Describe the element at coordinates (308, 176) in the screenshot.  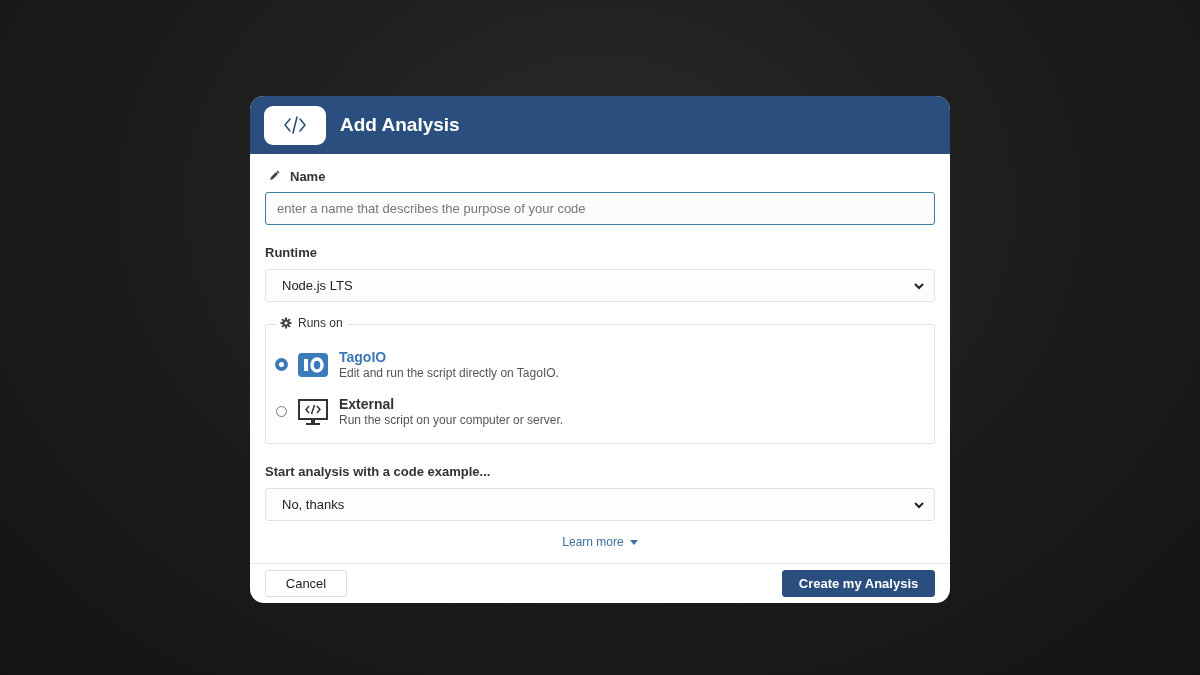
I see `field-label: Name` at that location.